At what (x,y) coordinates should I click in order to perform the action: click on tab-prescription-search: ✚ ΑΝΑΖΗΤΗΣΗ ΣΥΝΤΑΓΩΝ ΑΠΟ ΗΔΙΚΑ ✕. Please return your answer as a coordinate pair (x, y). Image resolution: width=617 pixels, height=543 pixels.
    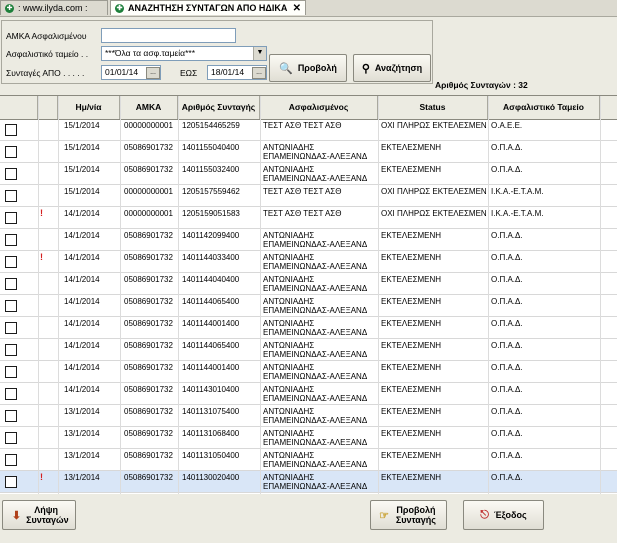
    Looking at the image, I should click on (208, 7).